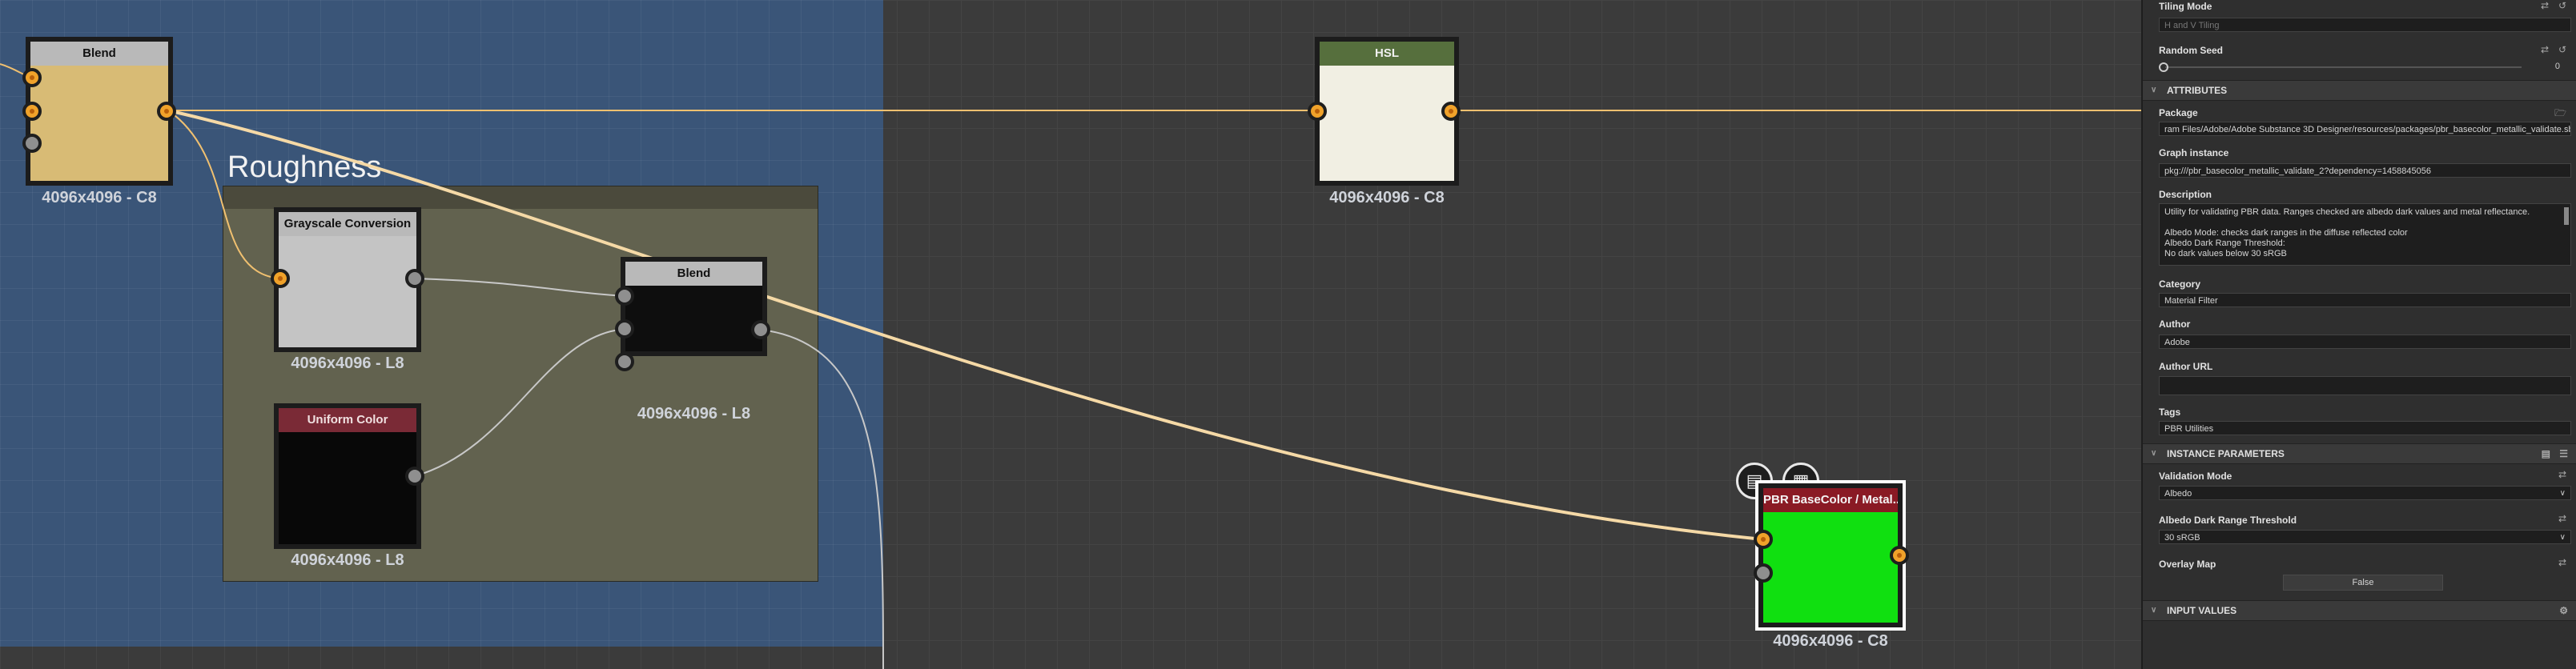  I want to click on tiling-mode-label: Tiling Mode, so click(2185, 6).